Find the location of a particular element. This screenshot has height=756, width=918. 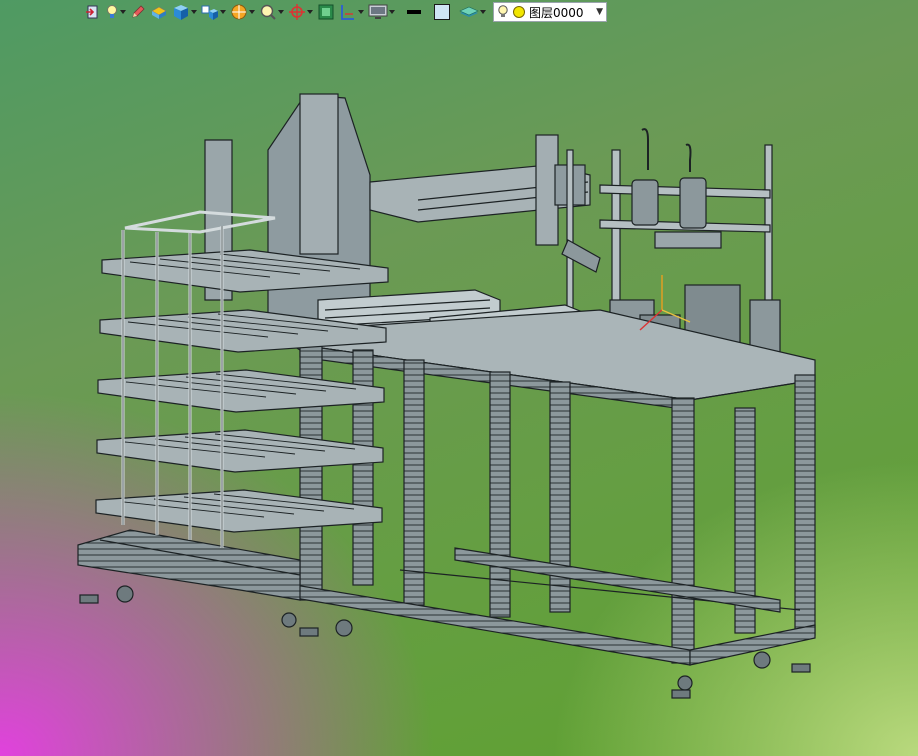

color-button is located at coordinates (442, 12).